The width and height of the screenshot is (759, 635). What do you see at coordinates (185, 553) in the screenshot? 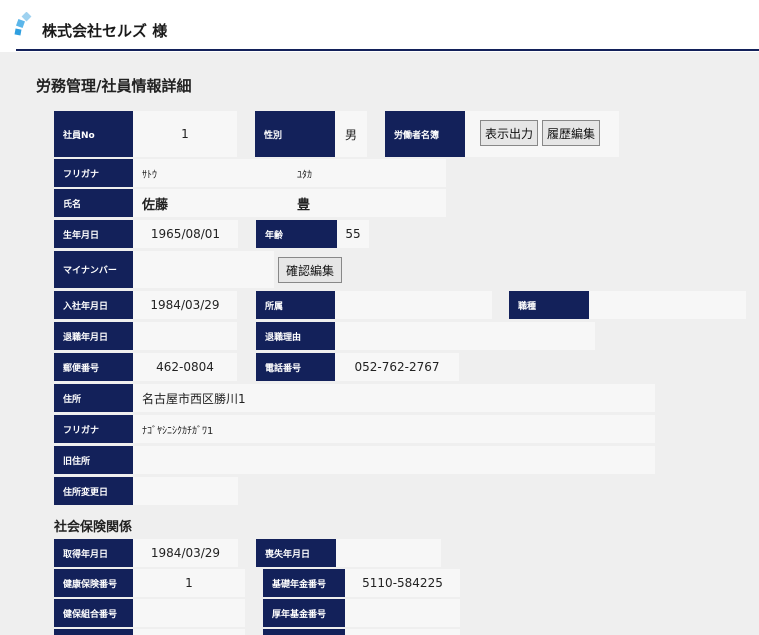
I see `acquired-value: 1984/03/29` at bounding box center [185, 553].